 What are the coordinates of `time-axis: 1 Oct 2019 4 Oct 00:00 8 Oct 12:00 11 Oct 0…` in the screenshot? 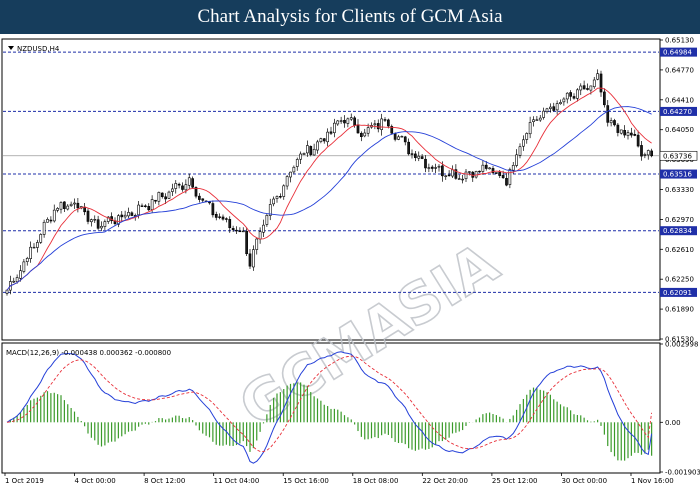 It's located at (339, 479).